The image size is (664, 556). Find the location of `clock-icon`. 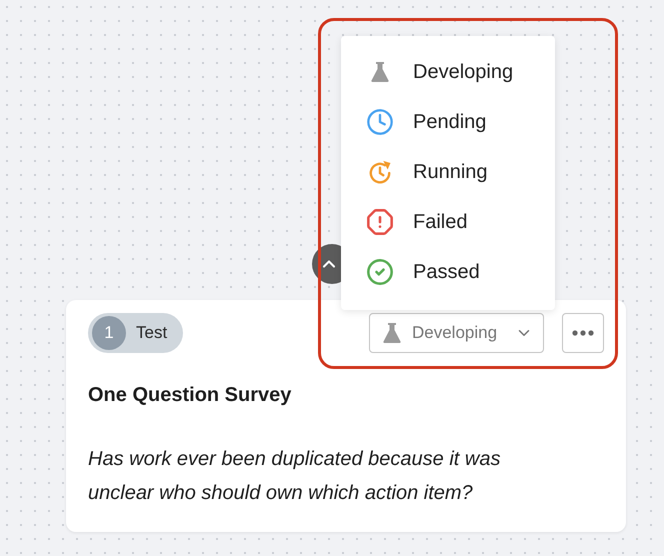

clock-icon is located at coordinates (380, 122).